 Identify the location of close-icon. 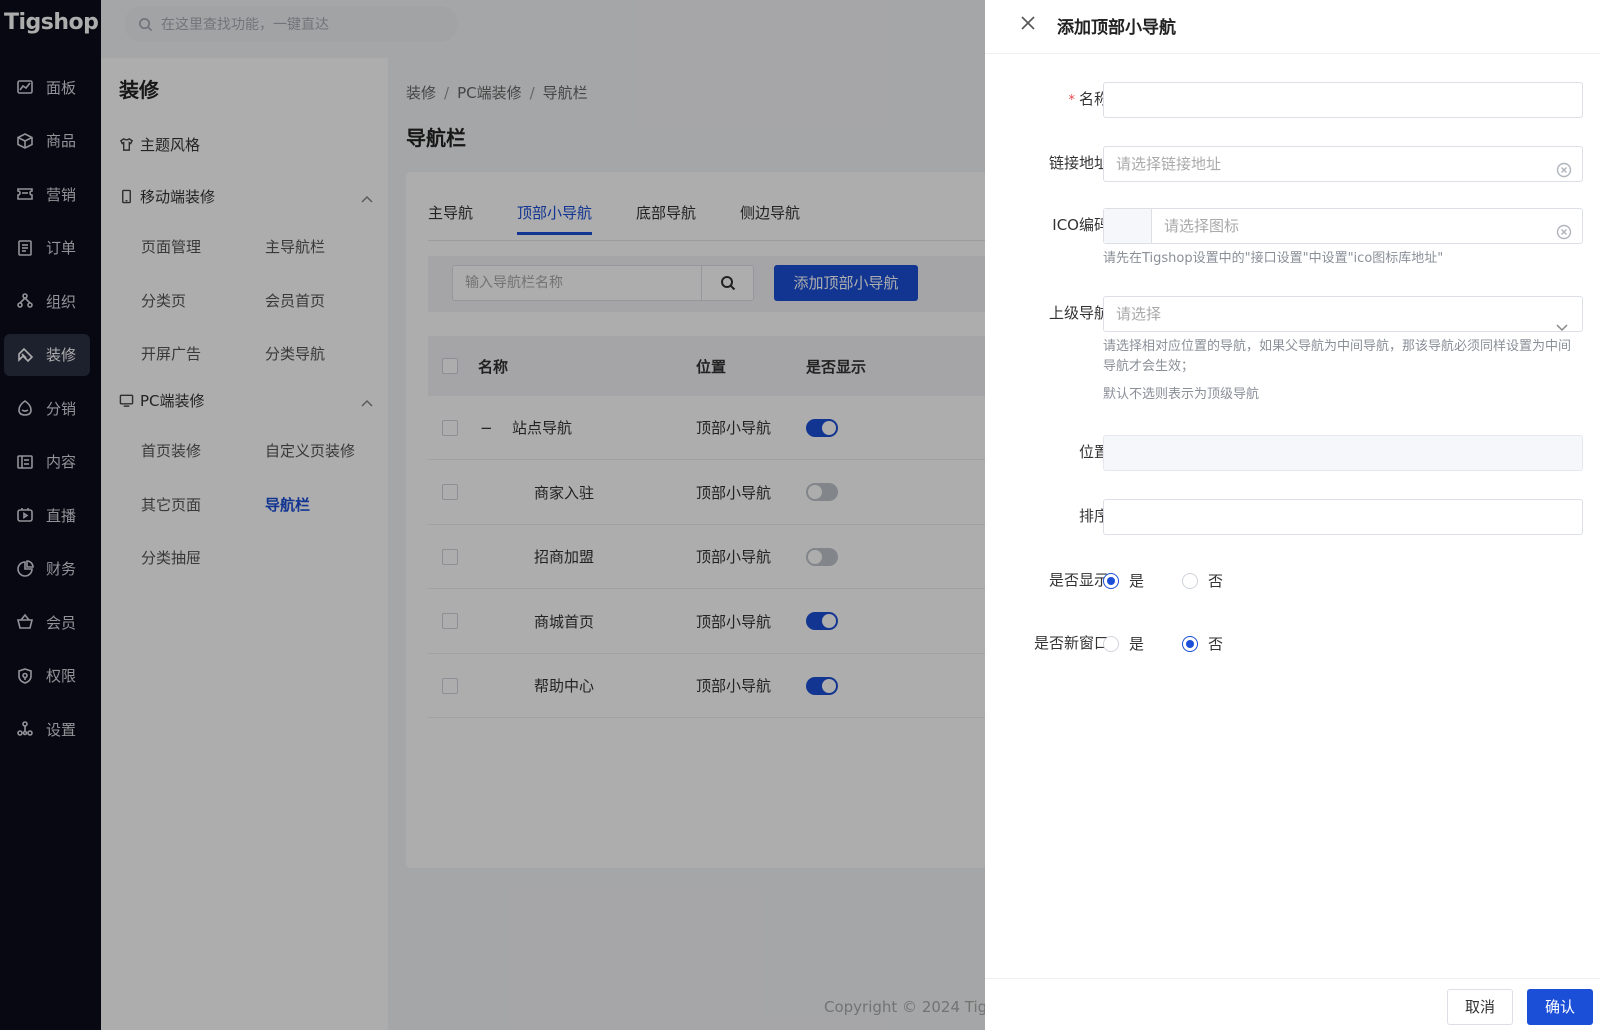
(1029, 24).